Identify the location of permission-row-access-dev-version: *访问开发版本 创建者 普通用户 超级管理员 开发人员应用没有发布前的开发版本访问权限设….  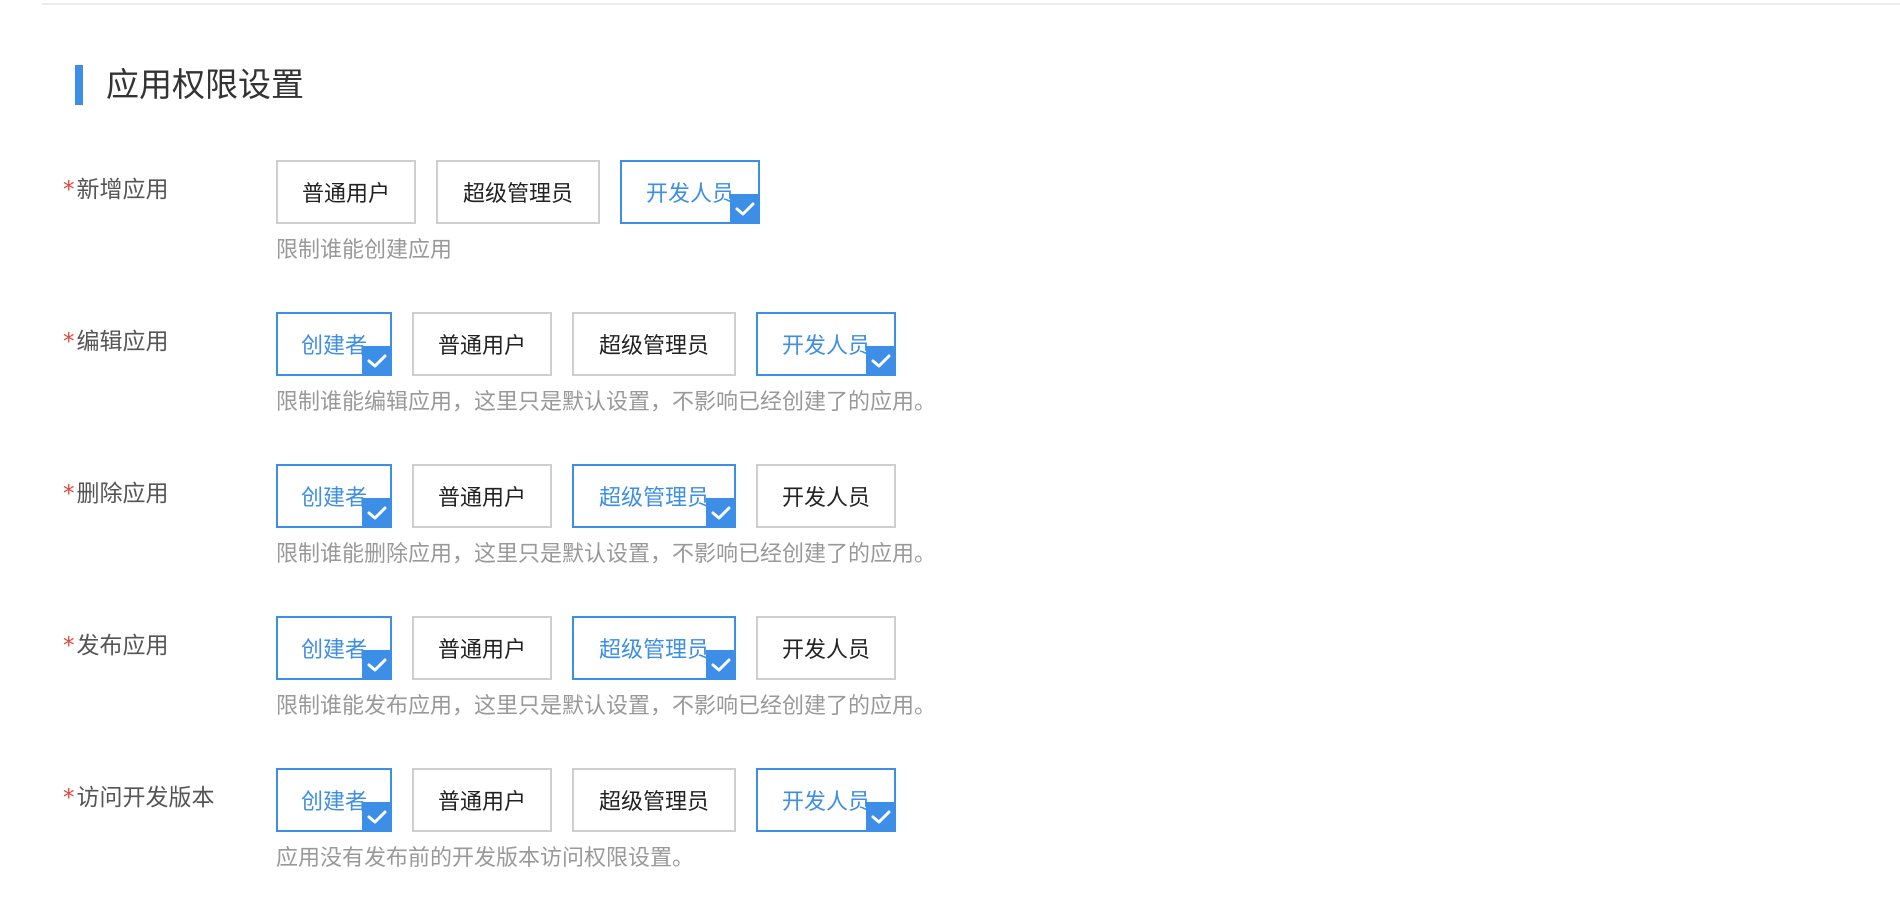
(550, 844).